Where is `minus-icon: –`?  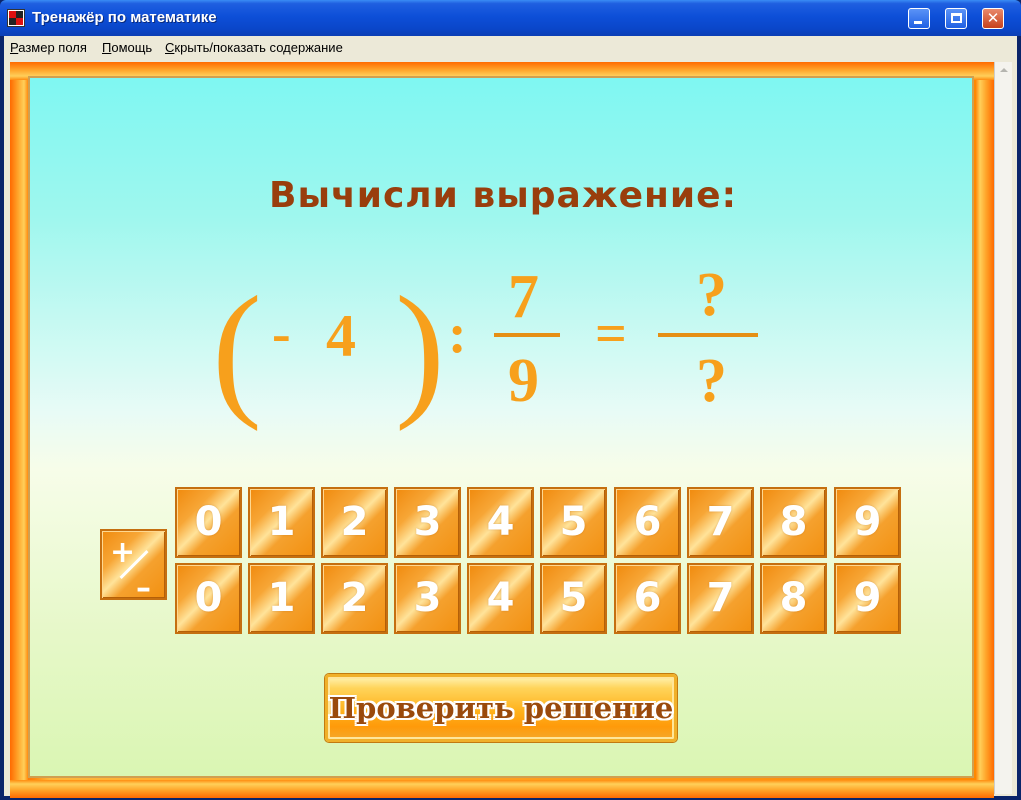
minus-icon: – is located at coordinates (143, 588).